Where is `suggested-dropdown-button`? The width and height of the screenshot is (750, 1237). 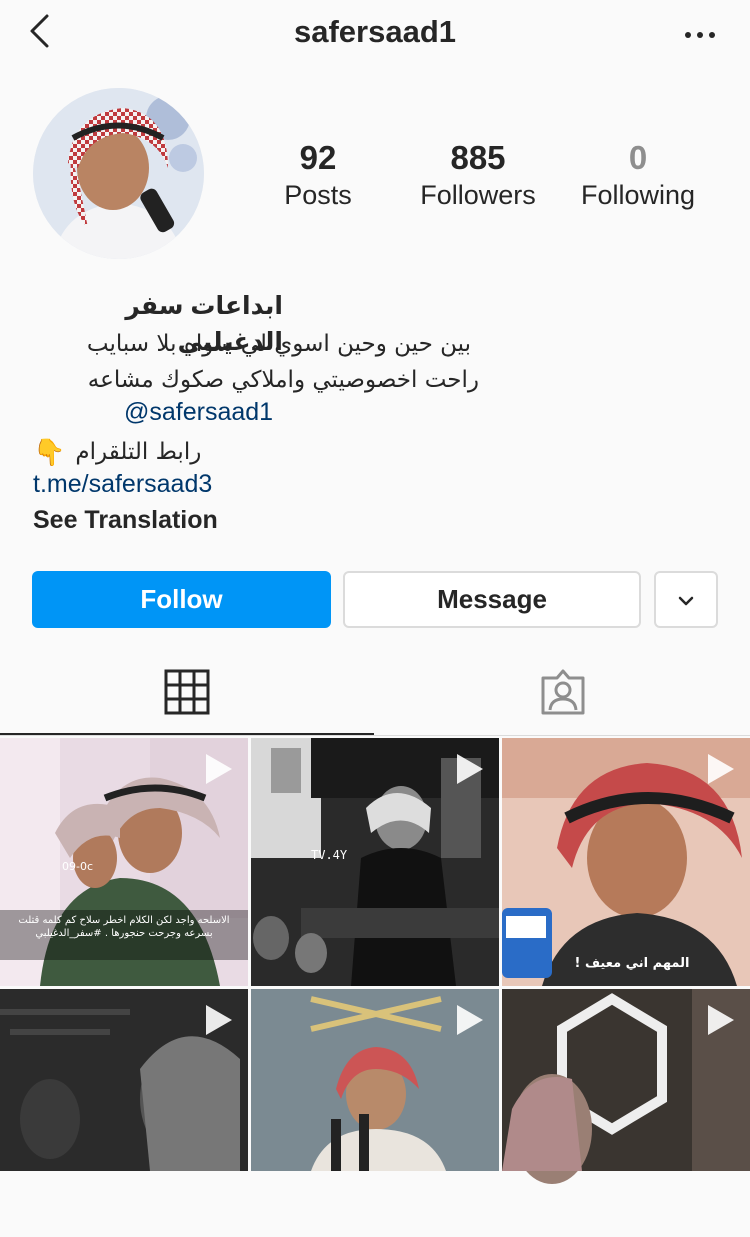
suggested-dropdown-button is located at coordinates (686, 599).